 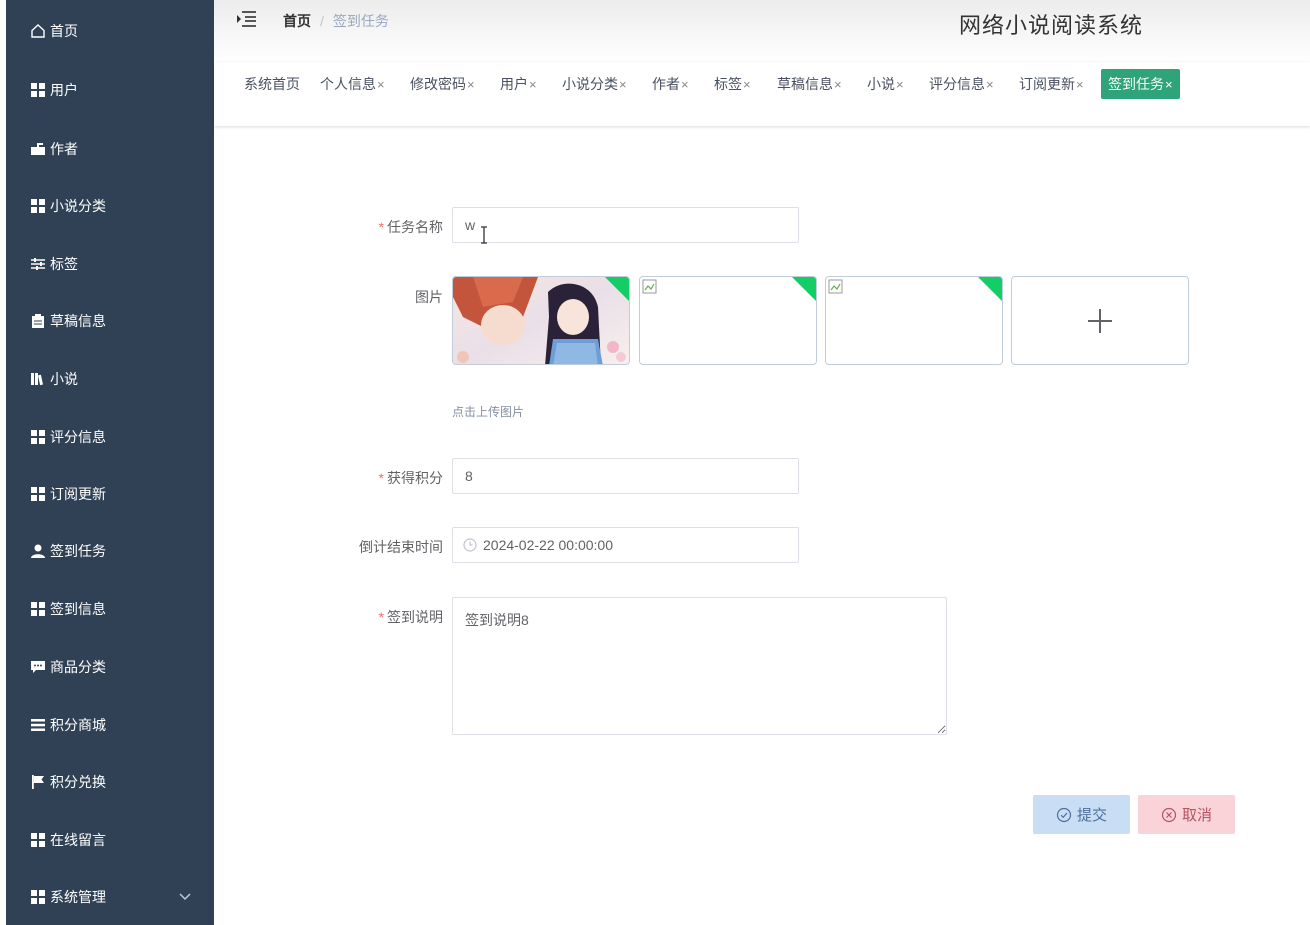 What do you see at coordinates (809, 84) in the screenshot?
I see `tag-drafts: 草稿信息 ×` at bounding box center [809, 84].